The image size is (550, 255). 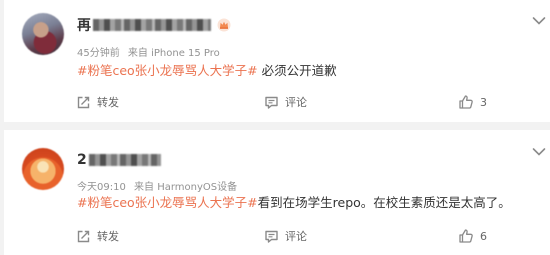 I want to click on post-text: #粉笔ceo张小龙辱骂人大学子# 必须公开道歉, so click(x=207, y=69).